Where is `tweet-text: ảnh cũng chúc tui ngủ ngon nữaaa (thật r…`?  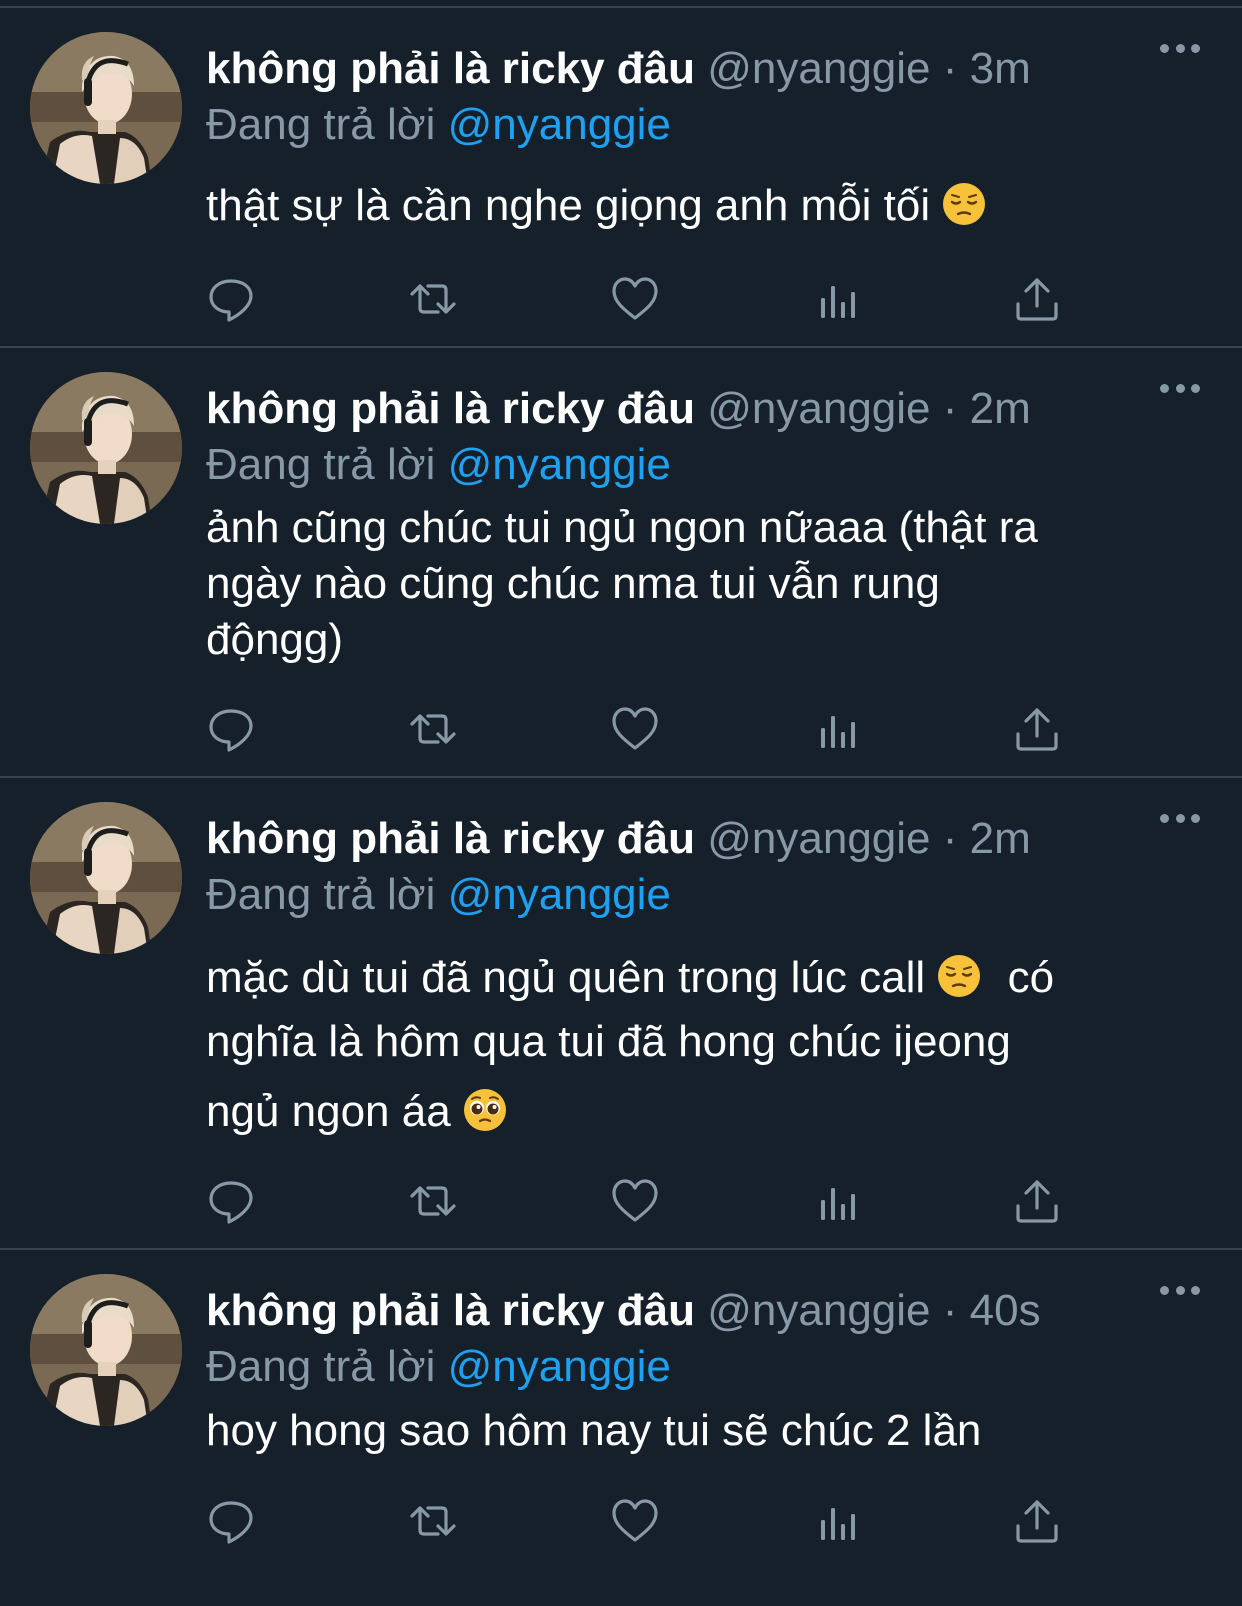 tweet-text: ảnh cũng chúc tui ngủ ngon nữaaa (thật r… is located at coordinates (686, 584).